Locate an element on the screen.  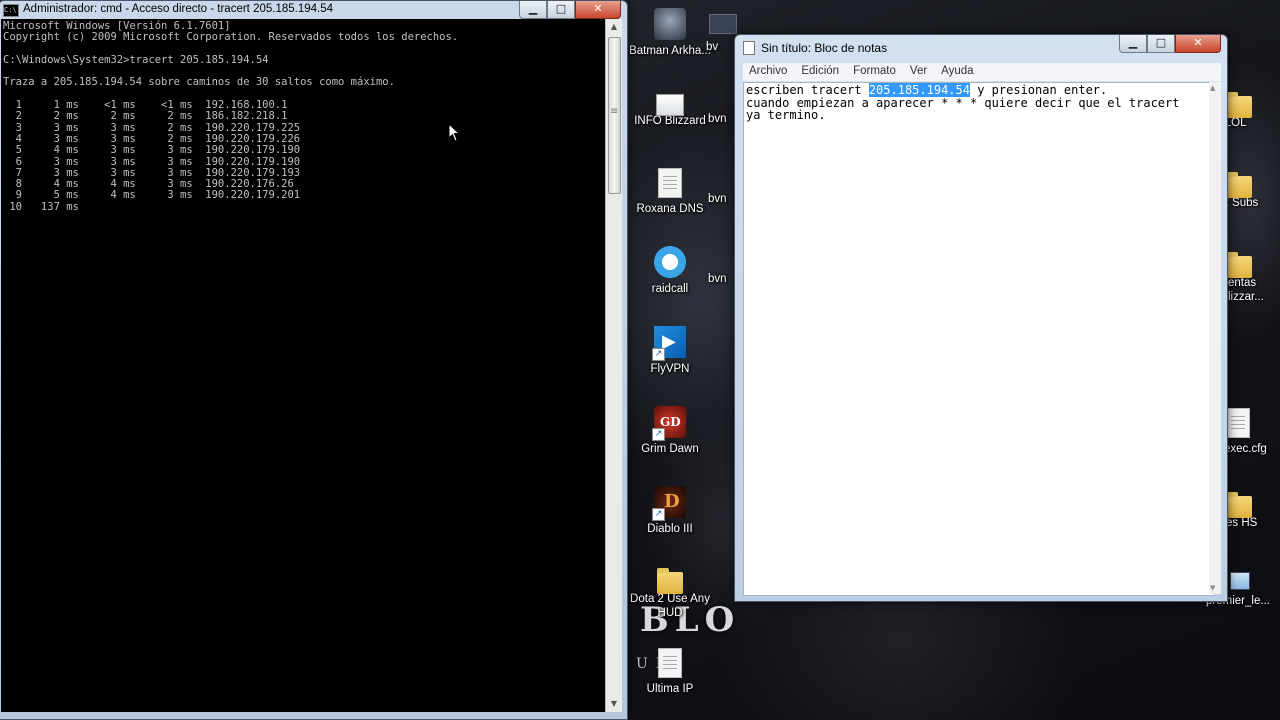
desktop-icon-grim-dawn: Grim Dawn is located at coordinates (670, 431).